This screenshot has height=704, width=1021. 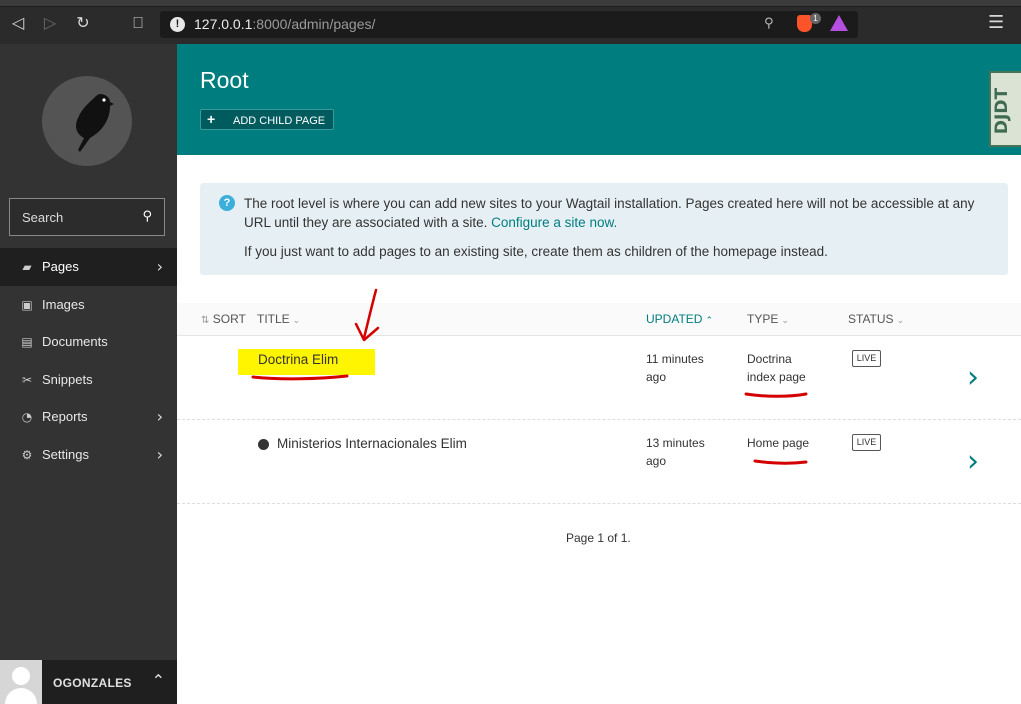 What do you see at coordinates (229, 319) in the screenshot?
I see `sort-label: SORT` at bounding box center [229, 319].